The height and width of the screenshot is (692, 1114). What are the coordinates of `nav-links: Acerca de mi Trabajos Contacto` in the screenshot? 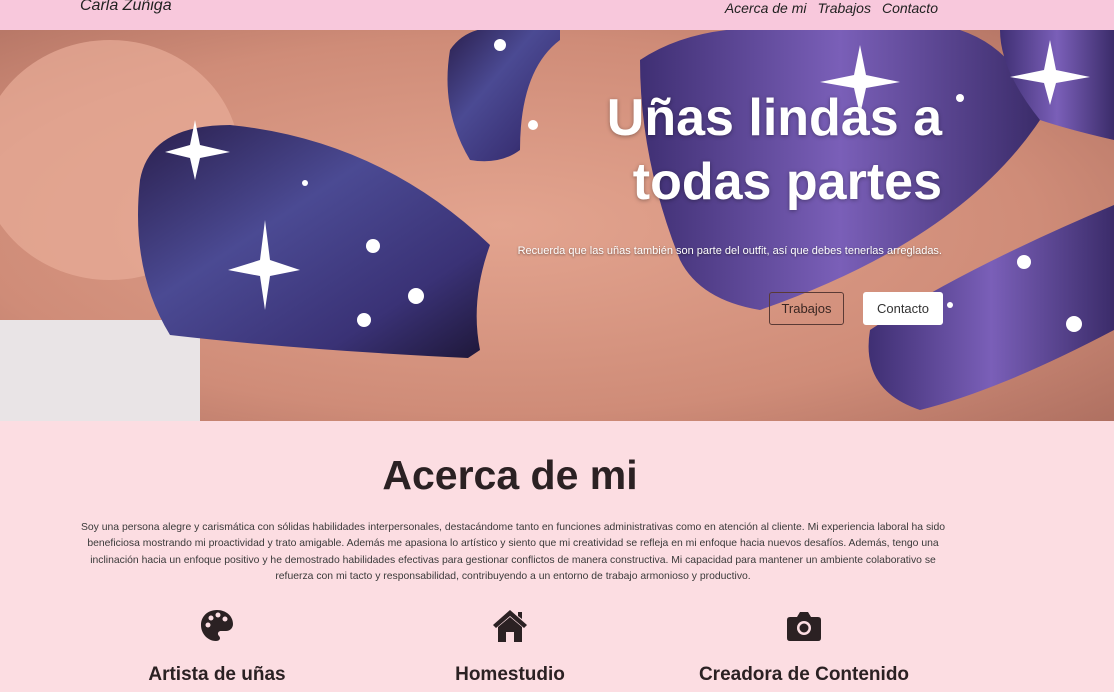 It's located at (831, 8).